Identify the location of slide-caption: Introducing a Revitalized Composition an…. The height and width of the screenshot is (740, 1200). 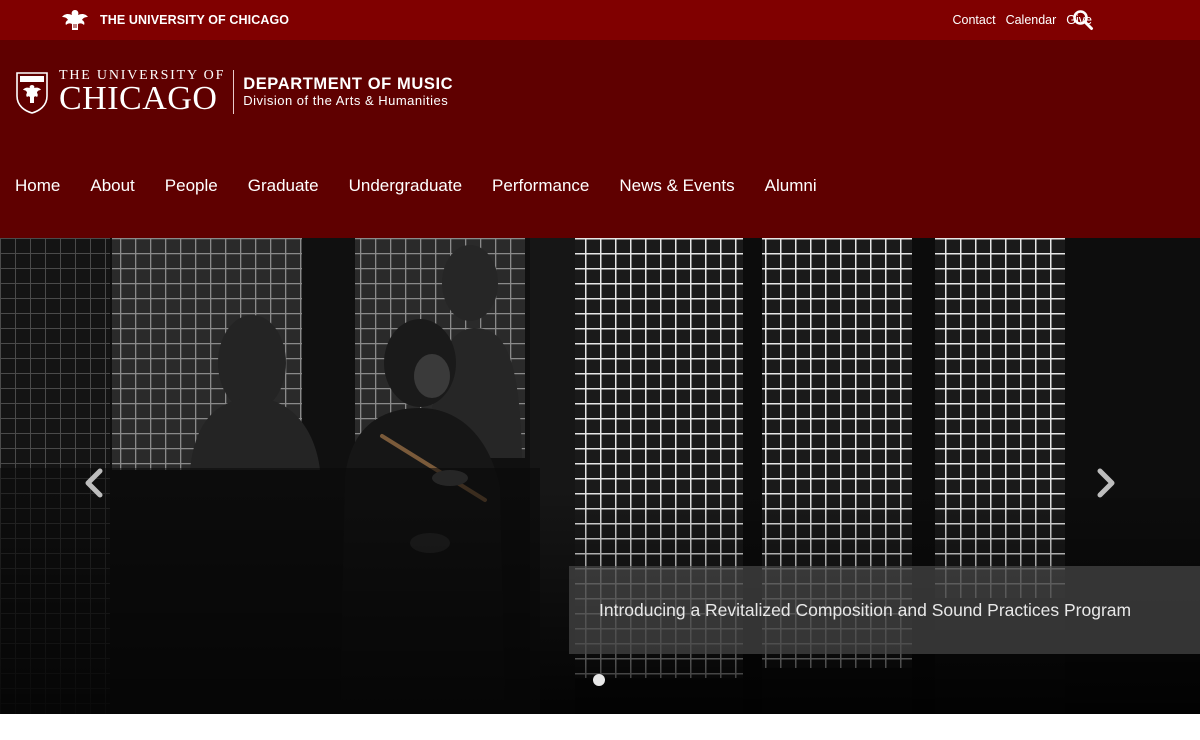
(884, 610).